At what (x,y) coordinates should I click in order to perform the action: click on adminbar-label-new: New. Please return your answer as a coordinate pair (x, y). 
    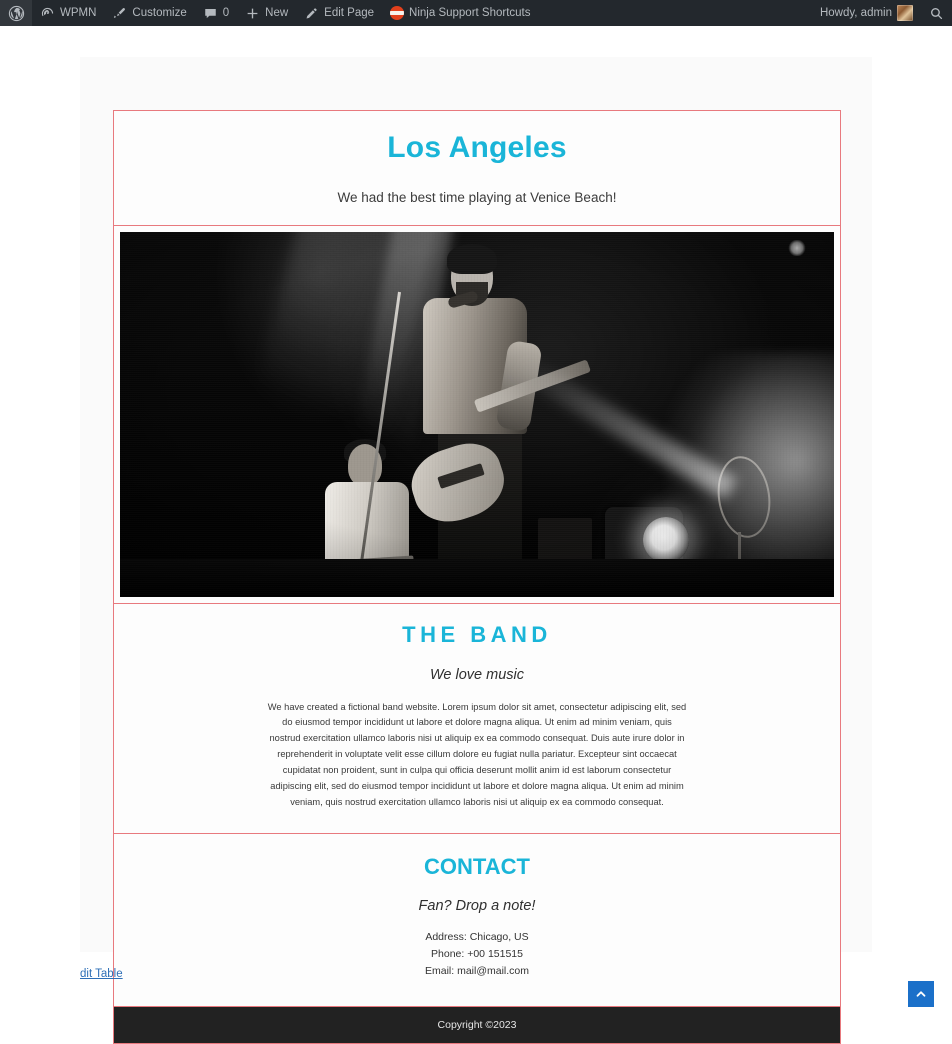
    Looking at the image, I should click on (277, 13).